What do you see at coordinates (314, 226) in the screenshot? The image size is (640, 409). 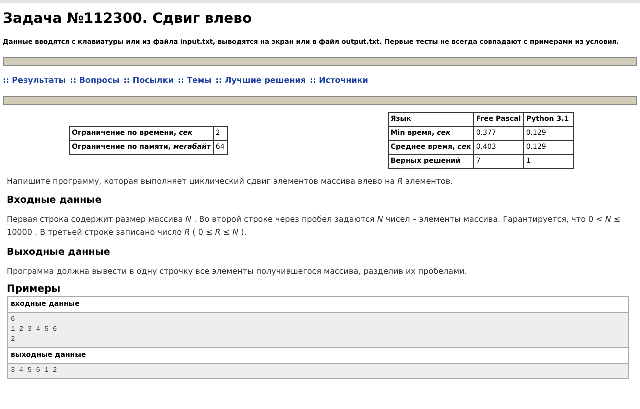 I see `section-text: Первая строка содержит размер массива N . Во второй строке через пробел задаются N чисел – элементы массива. Гарантируется, что 0 < N ≤ 10000 . В третьей строке записано число R ( 0 ≤ R ≤ N ).` at bounding box center [314, 226].